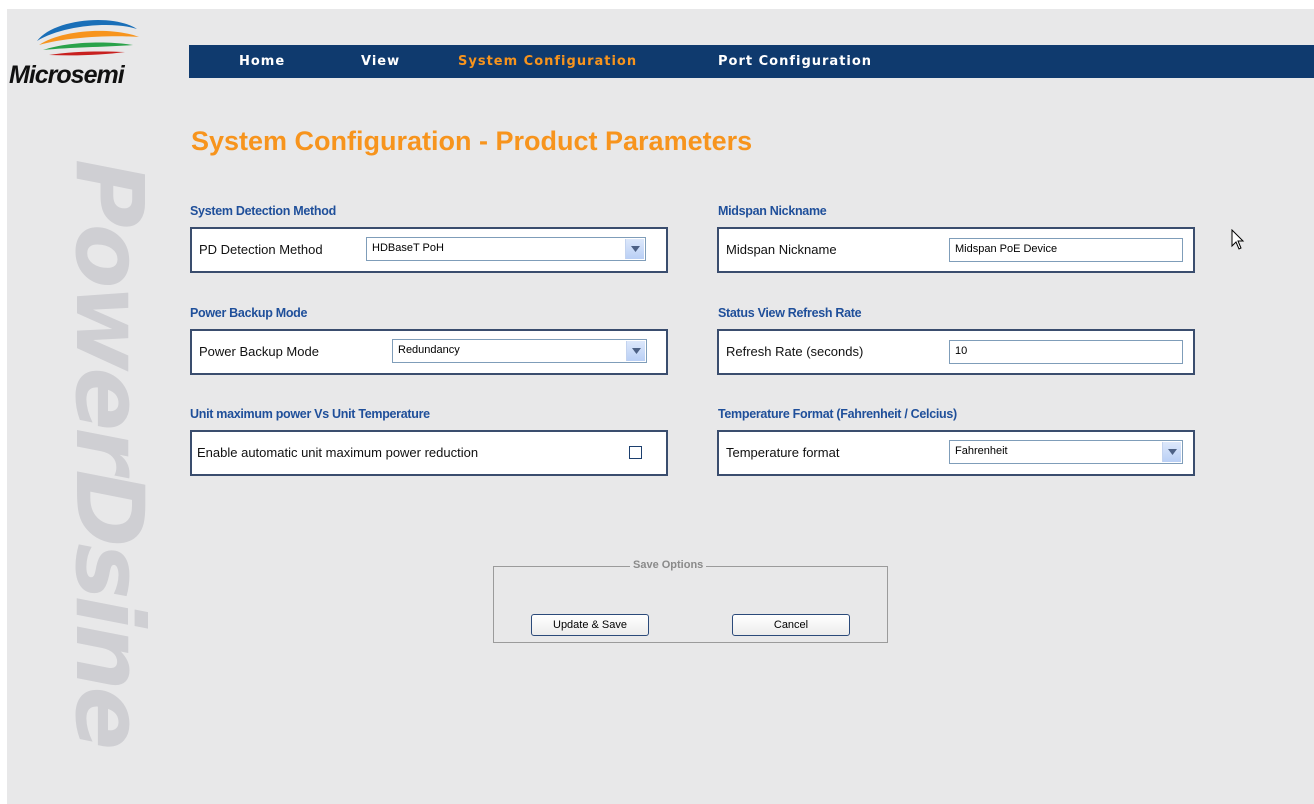 Image resolution: width=1314 pixels, height=804 pixels. I want to click on microsemi-logo: Microsemi, so click(99, 55).